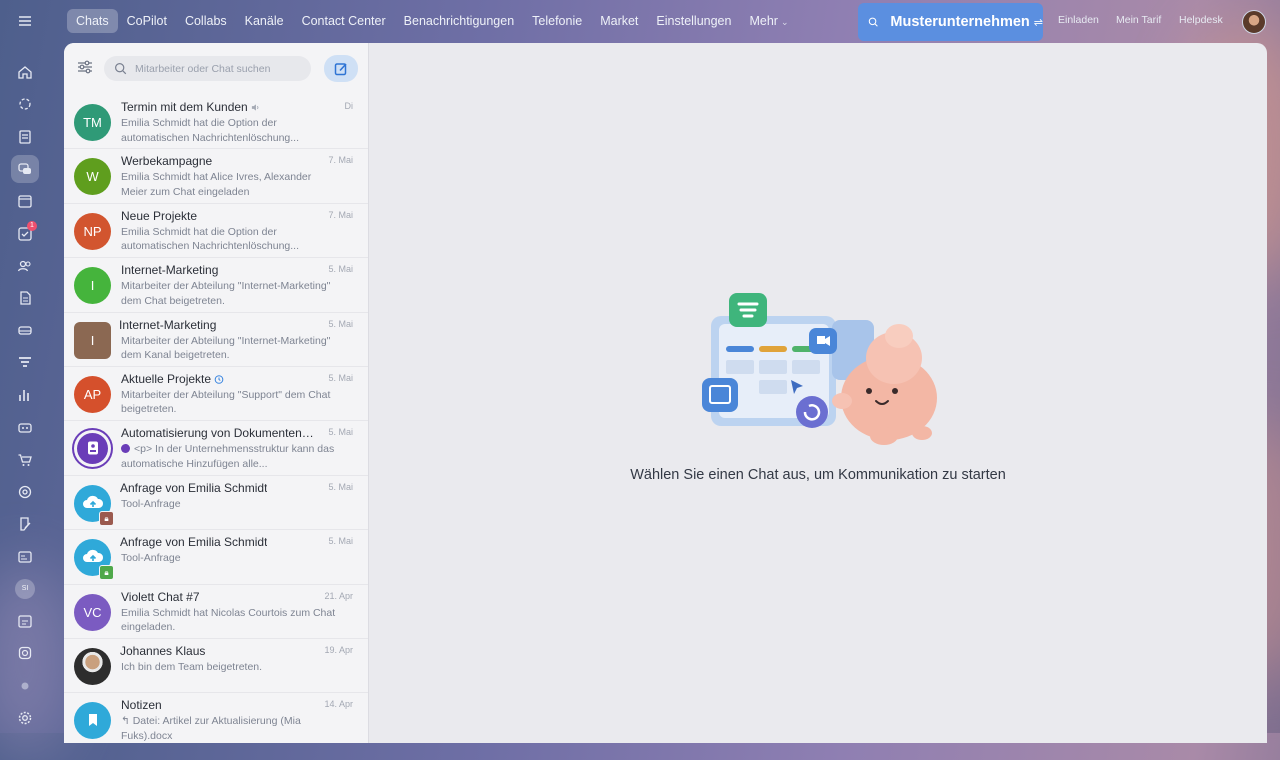  What do you see at coordinates (125, 449) in the screenshot?
I see `copilot-icon` at bounding box center [125, 449].